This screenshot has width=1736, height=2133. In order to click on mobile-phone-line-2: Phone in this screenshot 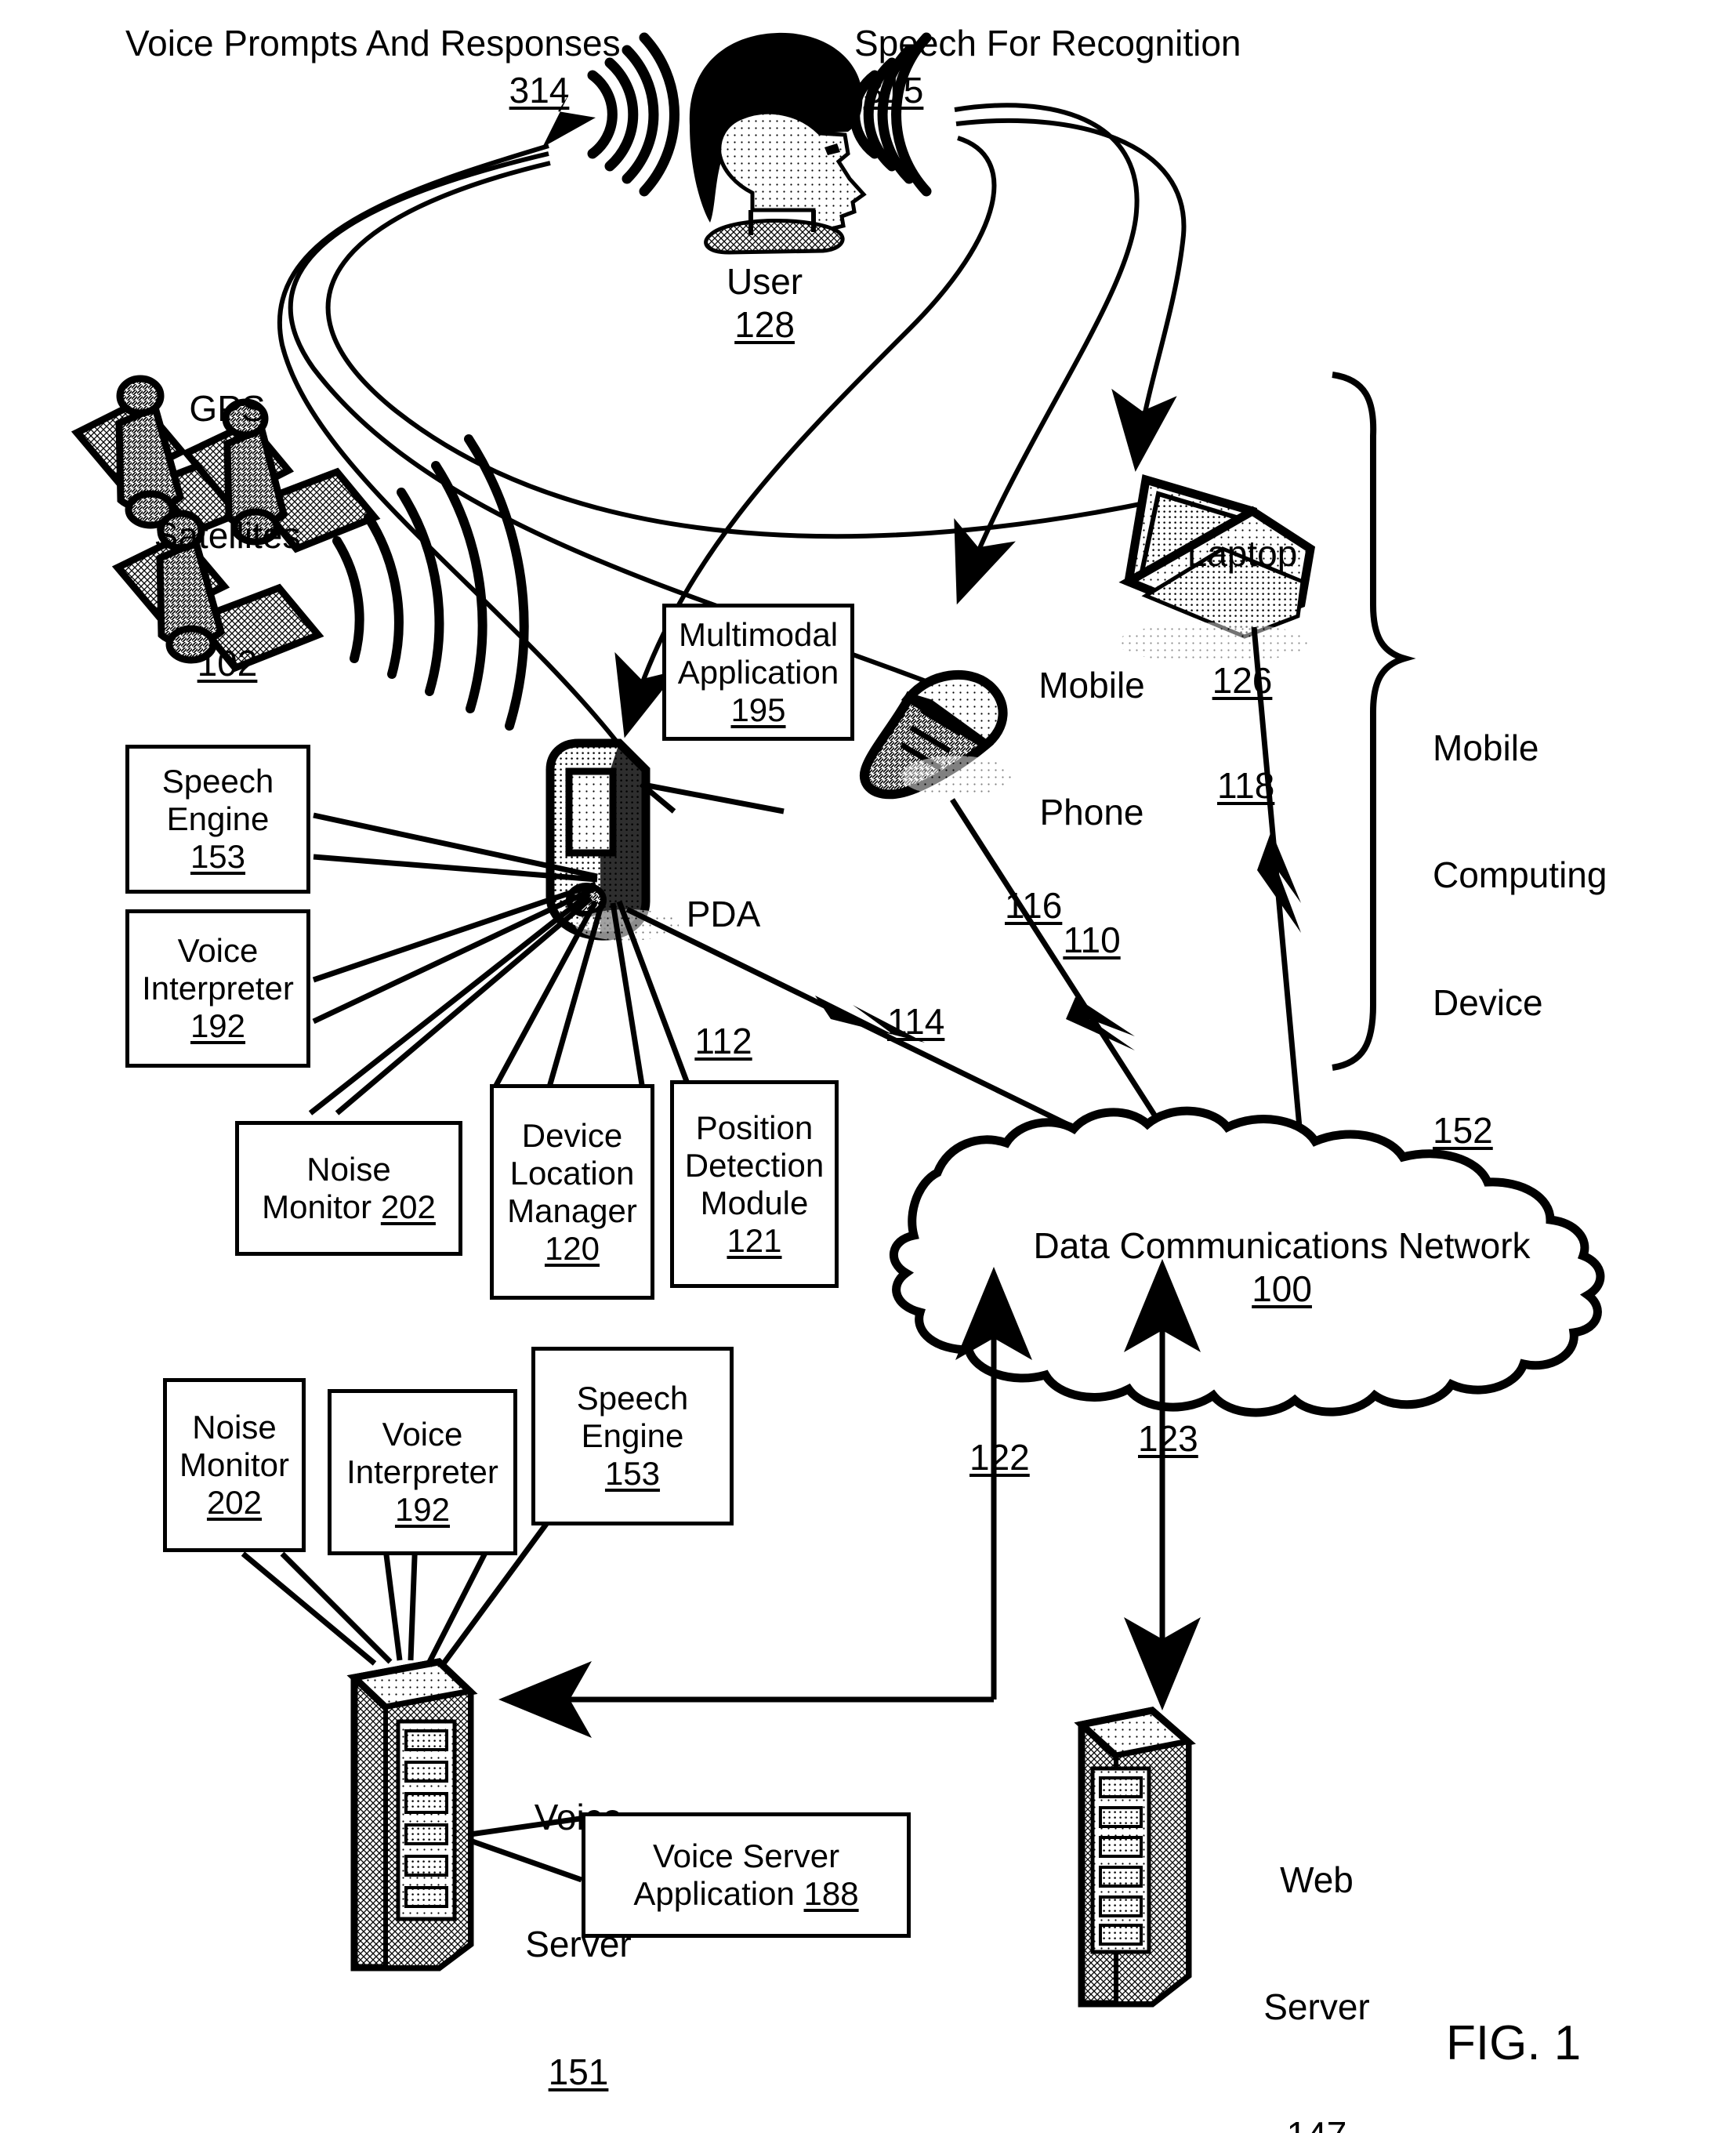, I will do `click(1091, 813)`.